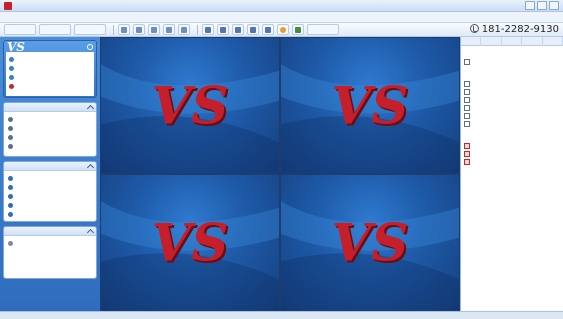 Image resolution: width=563 pixels, height=319 pixels. Describe the element at coordinates (520, 29) in the screenshot. I see `phone-number-text: 181-2282-9130` at that location.